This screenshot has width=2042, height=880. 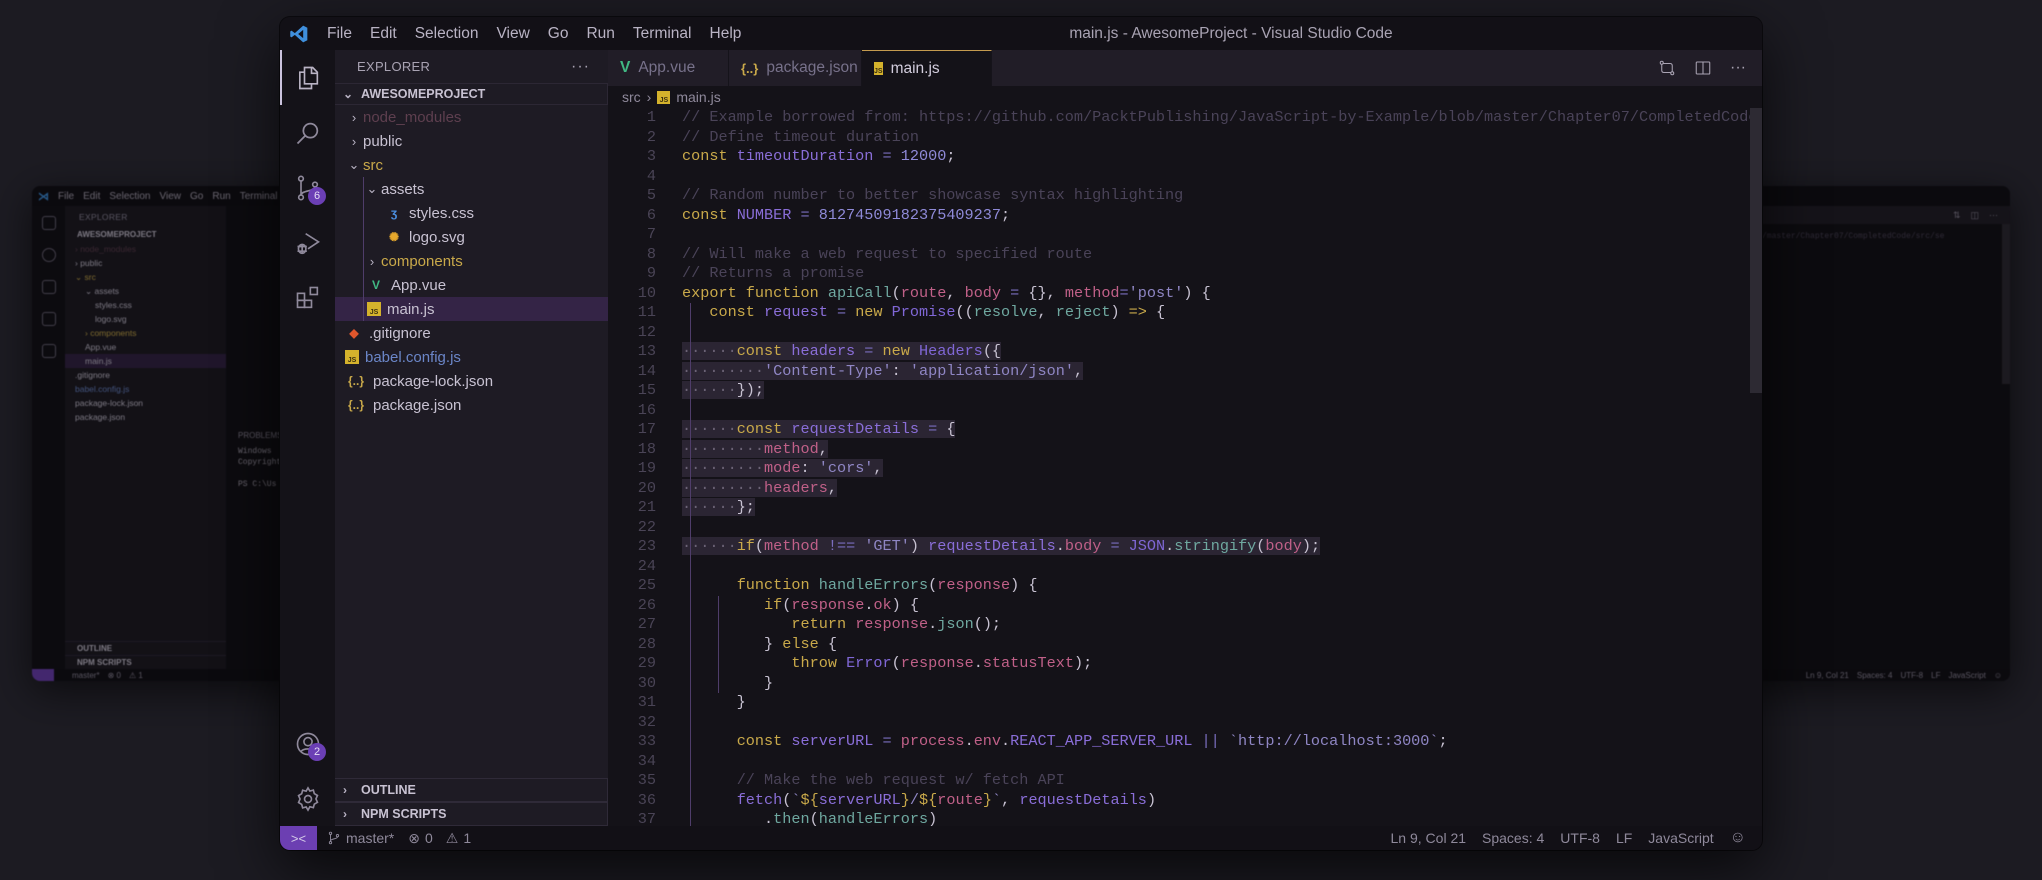 I want to click on breadcrumb-file: main.js, so click(x=698, y=97).